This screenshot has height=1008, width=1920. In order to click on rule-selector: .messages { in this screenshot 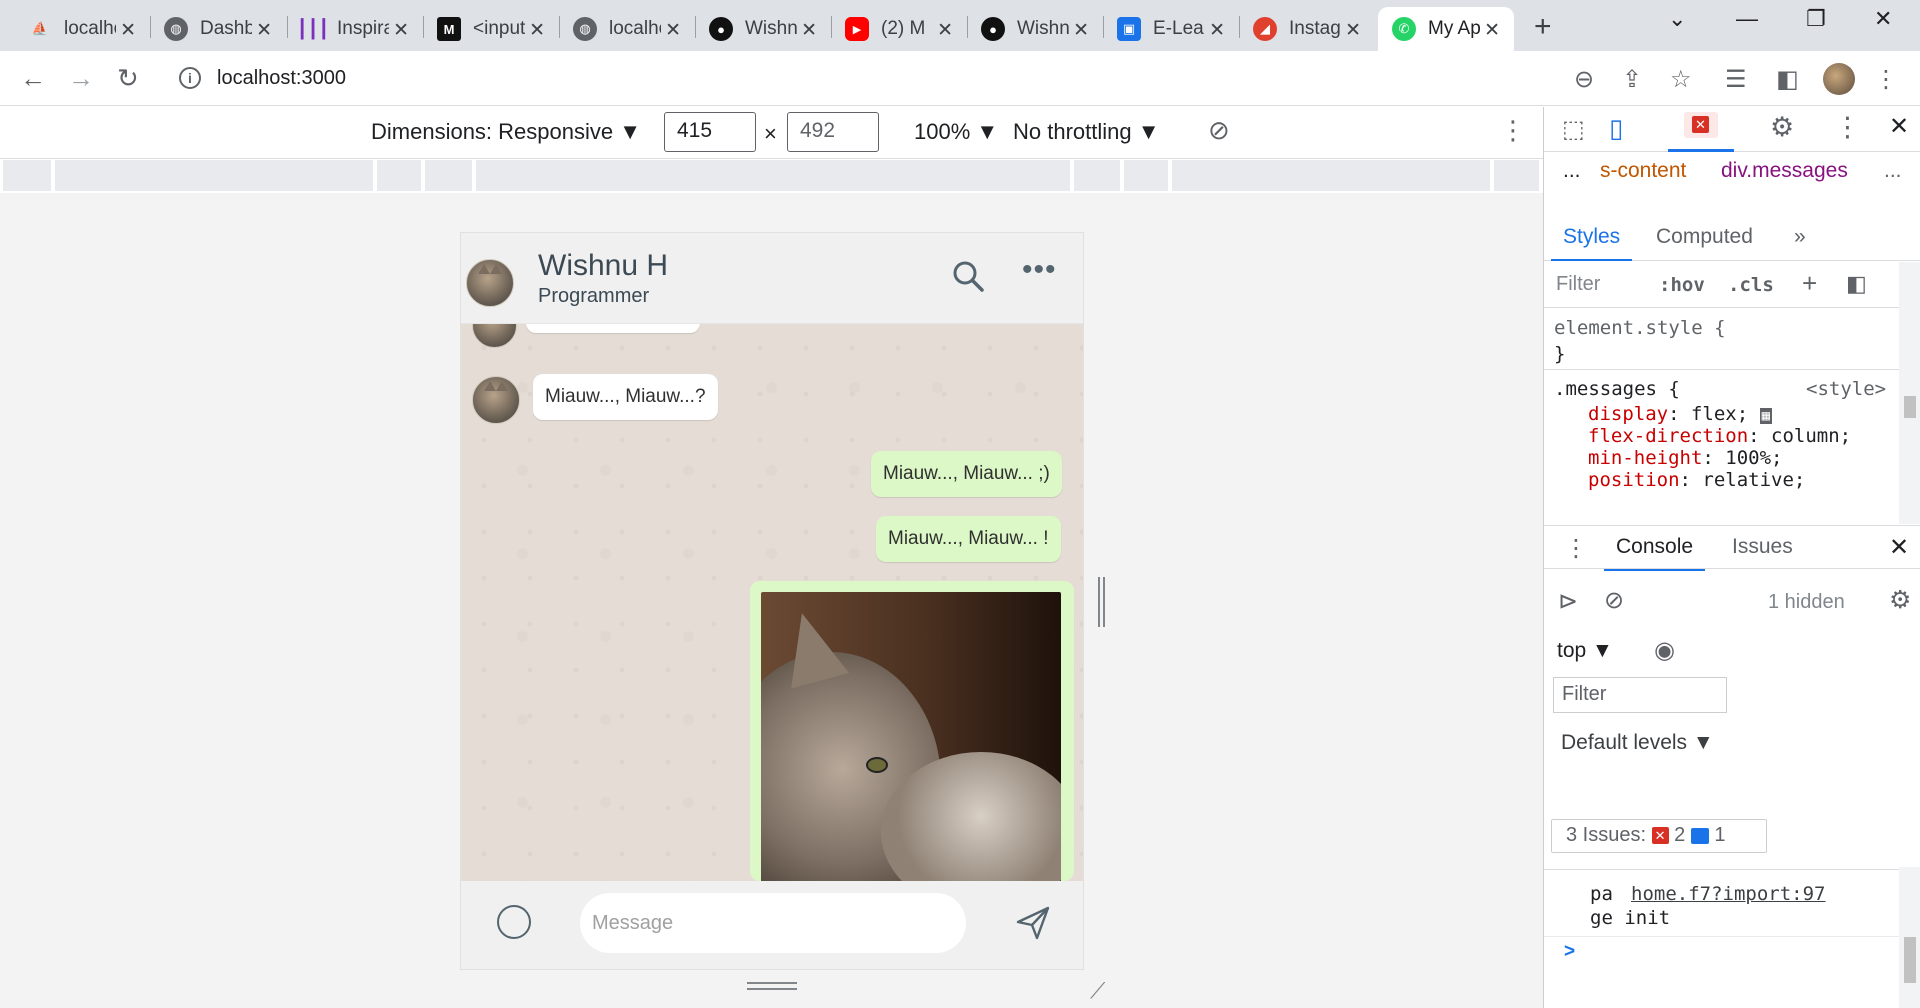, I will do `click(1617, 389)`.